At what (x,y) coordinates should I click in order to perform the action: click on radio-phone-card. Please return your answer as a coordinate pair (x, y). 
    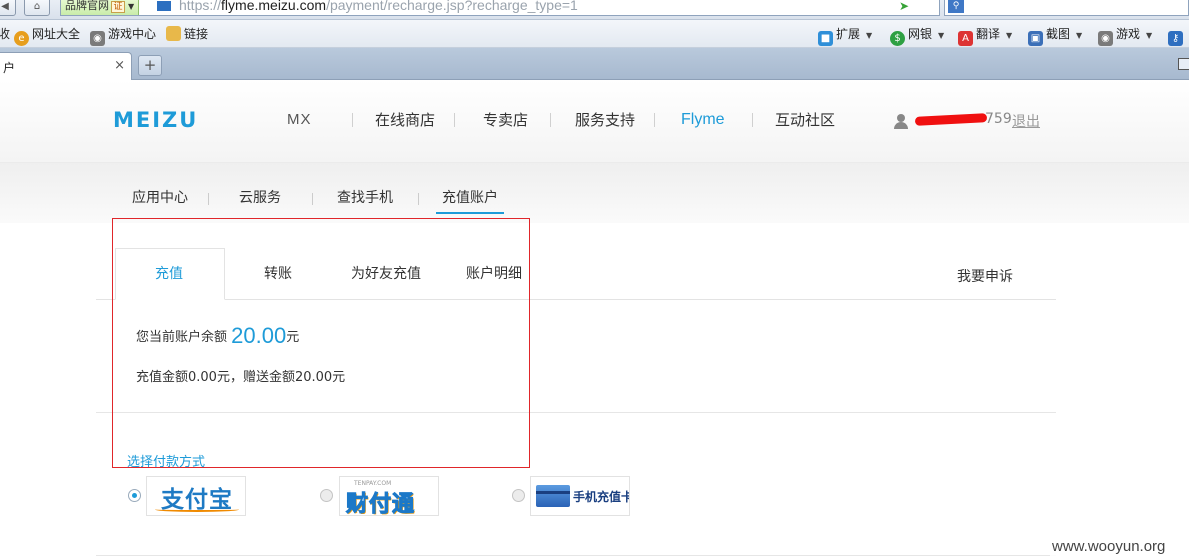
    Looking at the image, I should click on (518, 495).